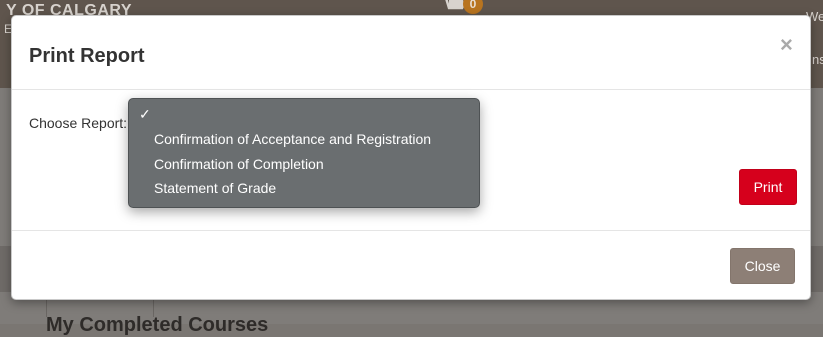  What do you see at coordinates (762, 266) in the screenshot?
I see `close-button: Close` at bounding box center [762, 266].